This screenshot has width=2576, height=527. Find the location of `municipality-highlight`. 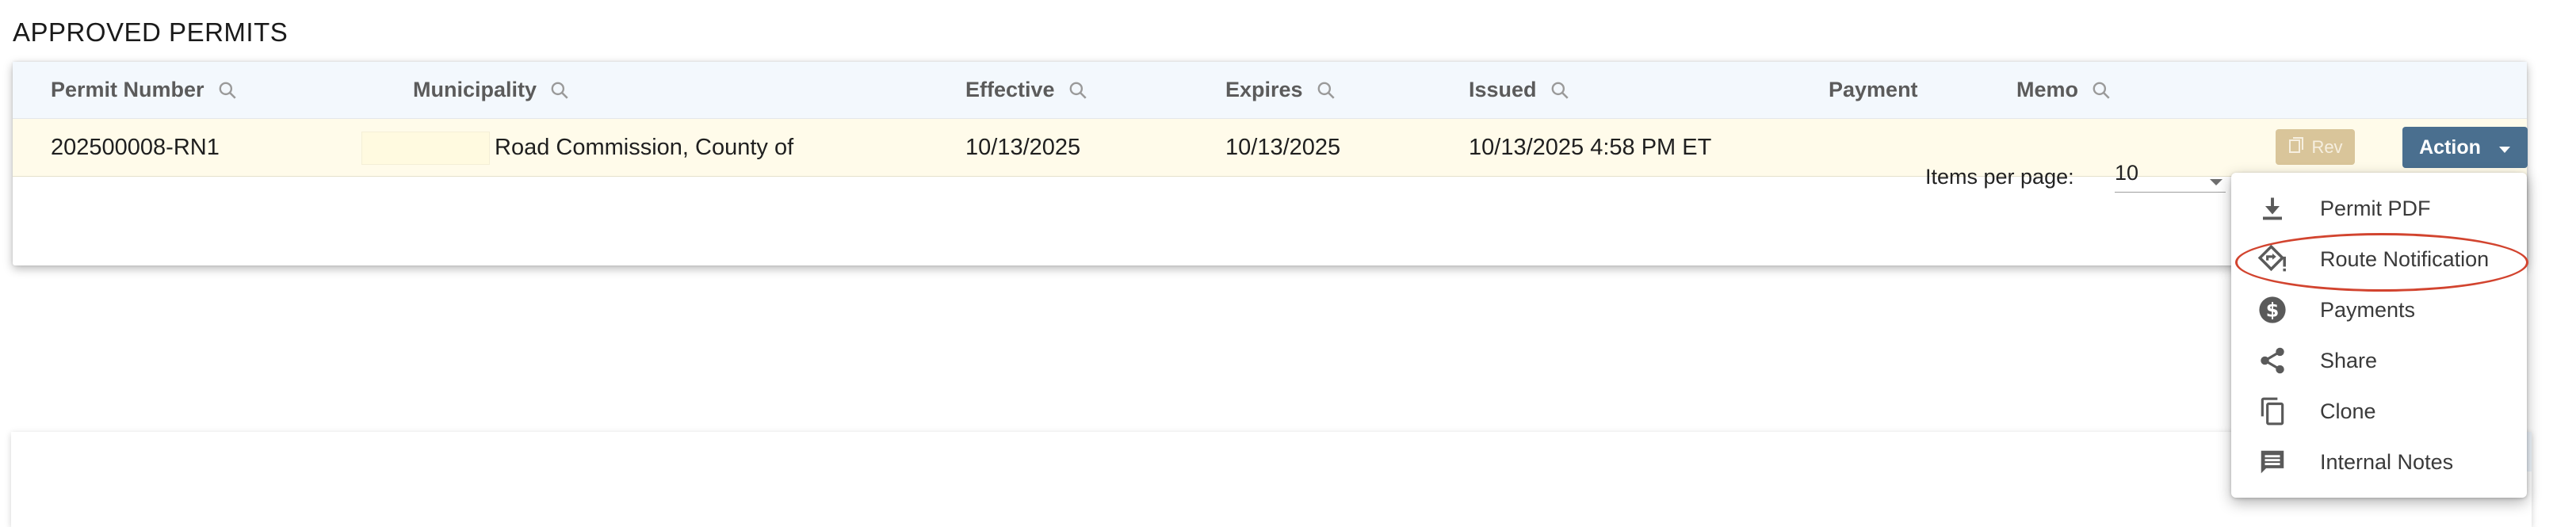

municipality-highlight is located at coordinates (425, 148).